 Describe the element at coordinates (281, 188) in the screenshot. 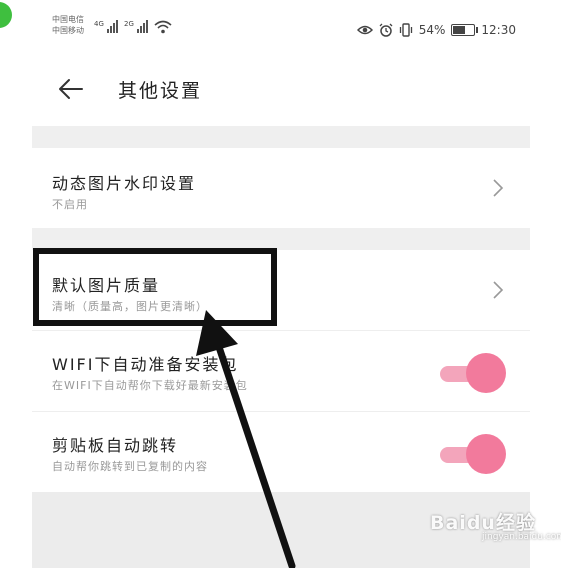

I see `setting-dynamic-watermark: 动态图片水印设置 不启用` at that location.